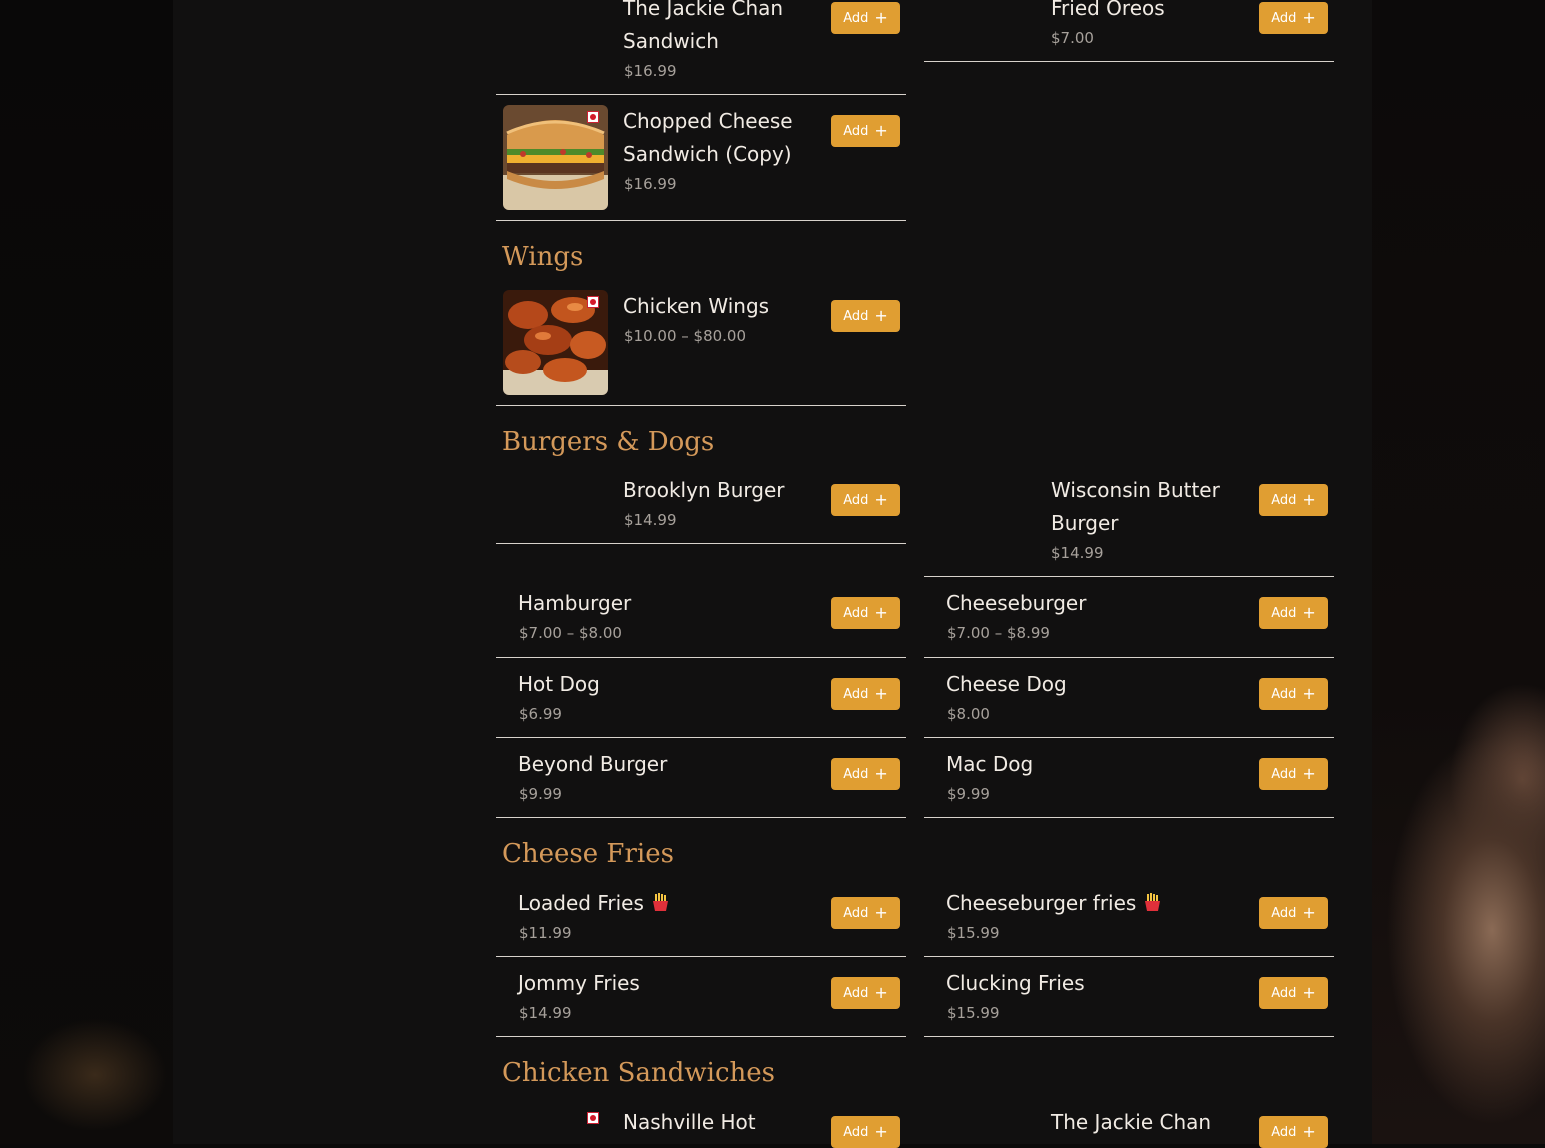 This screenshot has height=1148, width=1545. I want to click on item-price: $10.00 – $80.00, so click(685, 336).